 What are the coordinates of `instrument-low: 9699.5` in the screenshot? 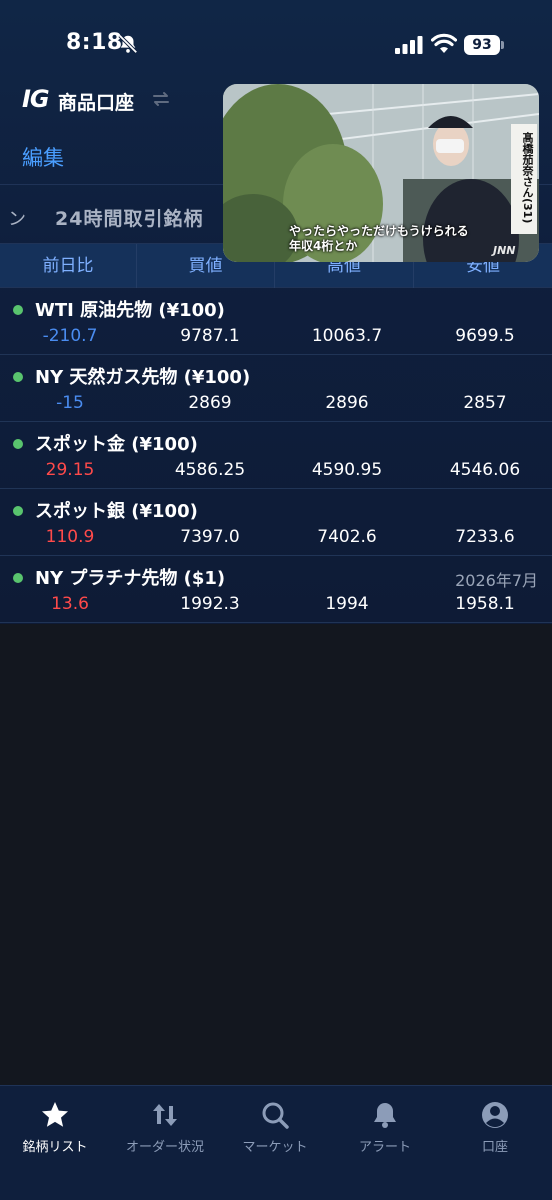 It's located at (485, 336).